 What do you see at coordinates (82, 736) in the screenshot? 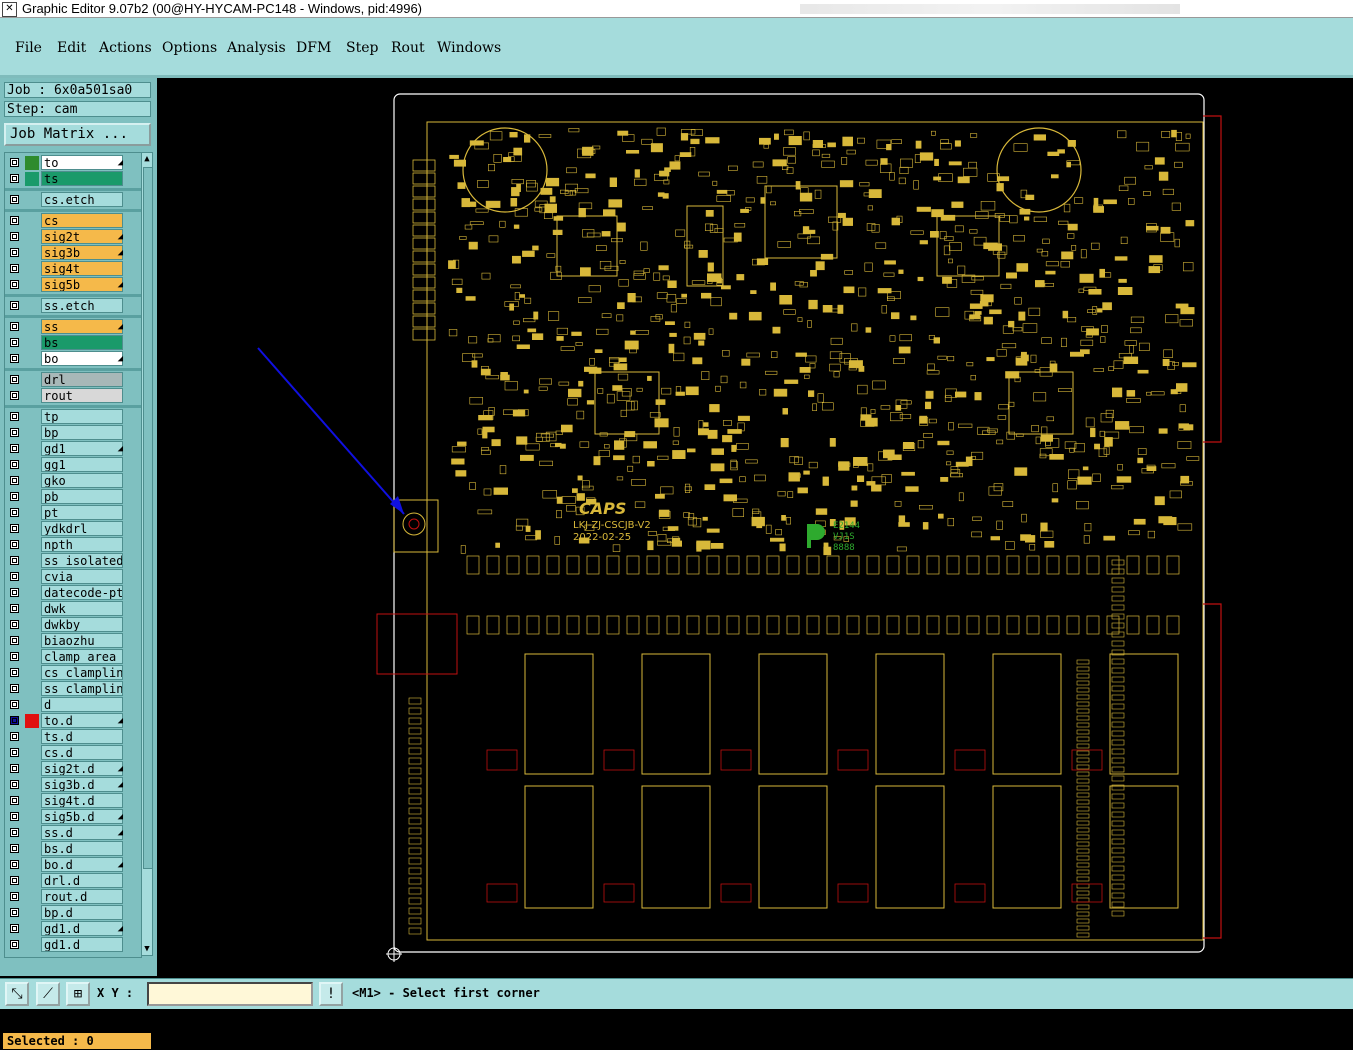
I see `layer-name: ts.d` at bounding box center [82, 736].